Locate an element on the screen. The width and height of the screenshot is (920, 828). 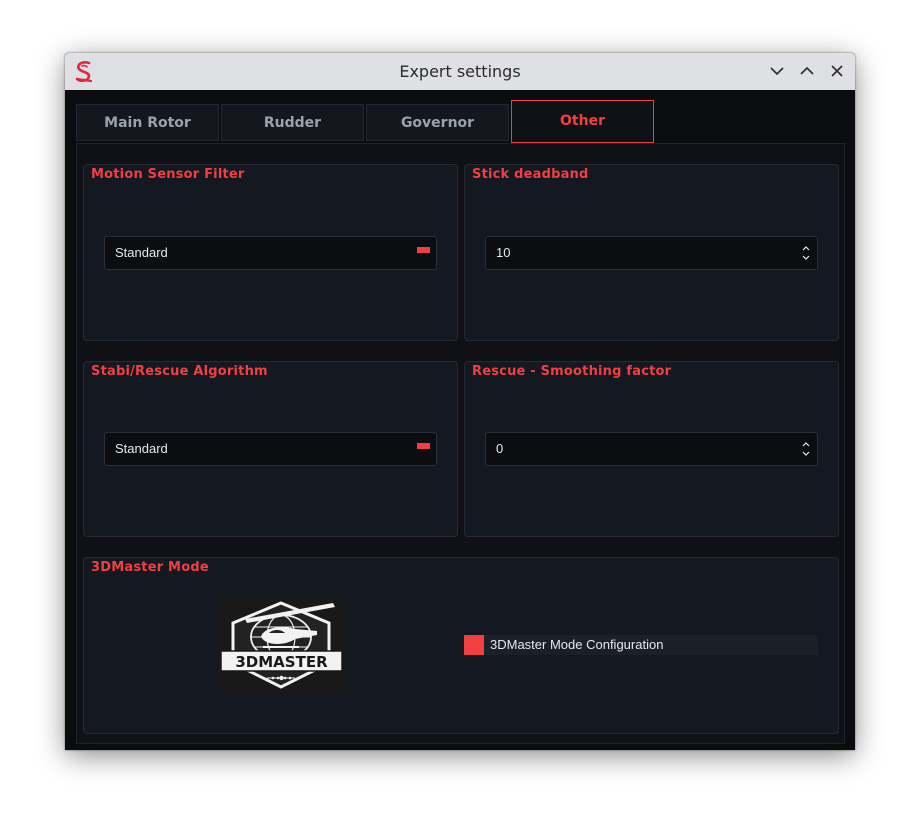
chevron-up-icon is located at coordinates (807, 70).